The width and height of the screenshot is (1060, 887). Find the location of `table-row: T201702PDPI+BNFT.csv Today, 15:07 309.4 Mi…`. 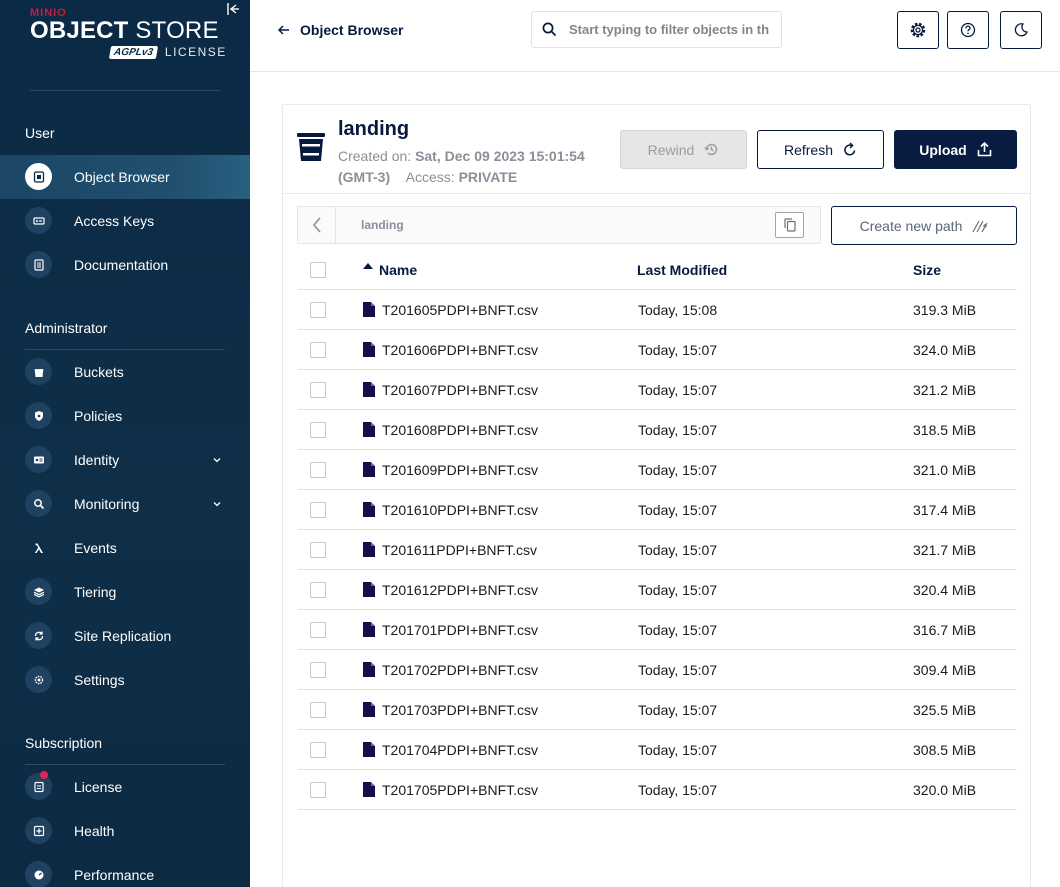

table-row: T201702PDPI+BNFT.csv Today, 15:07 309.4 Mi… is located at coordinates (657, 670).